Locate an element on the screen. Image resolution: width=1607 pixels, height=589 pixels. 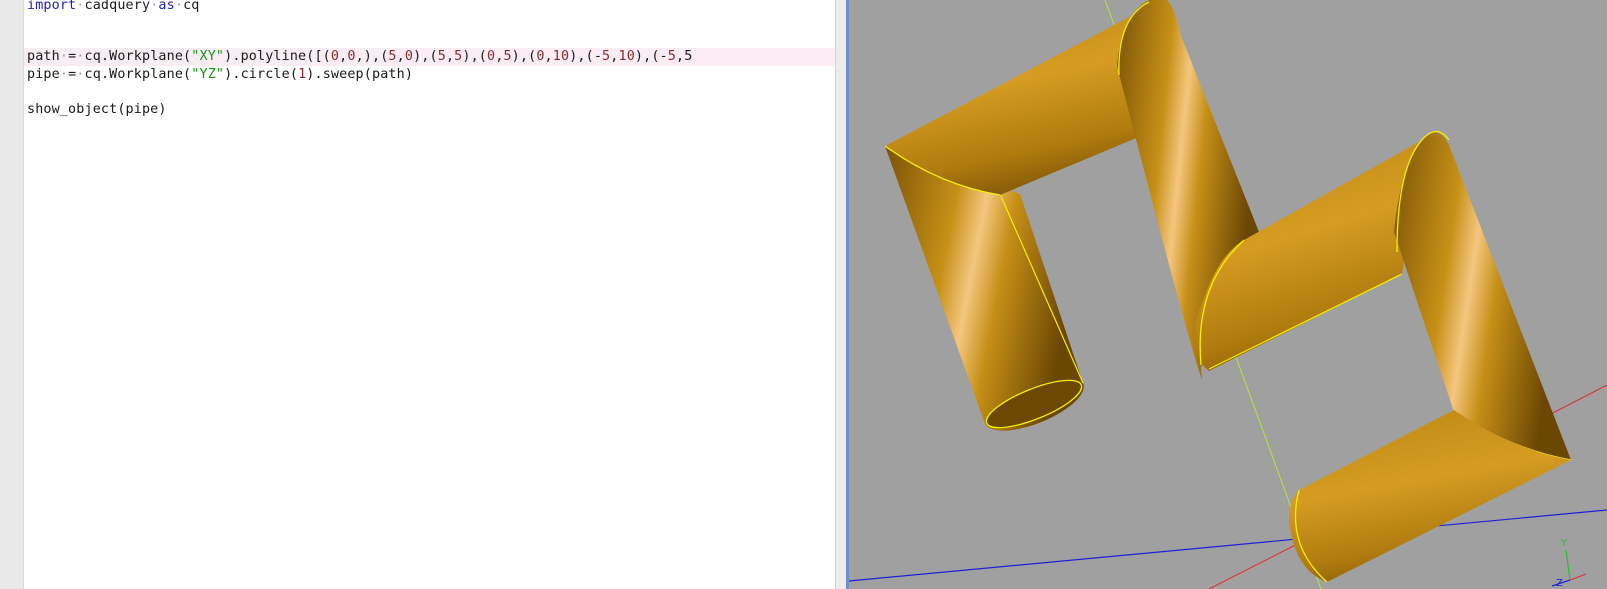
code-token: ,),( is located at coordinates (372, 56).